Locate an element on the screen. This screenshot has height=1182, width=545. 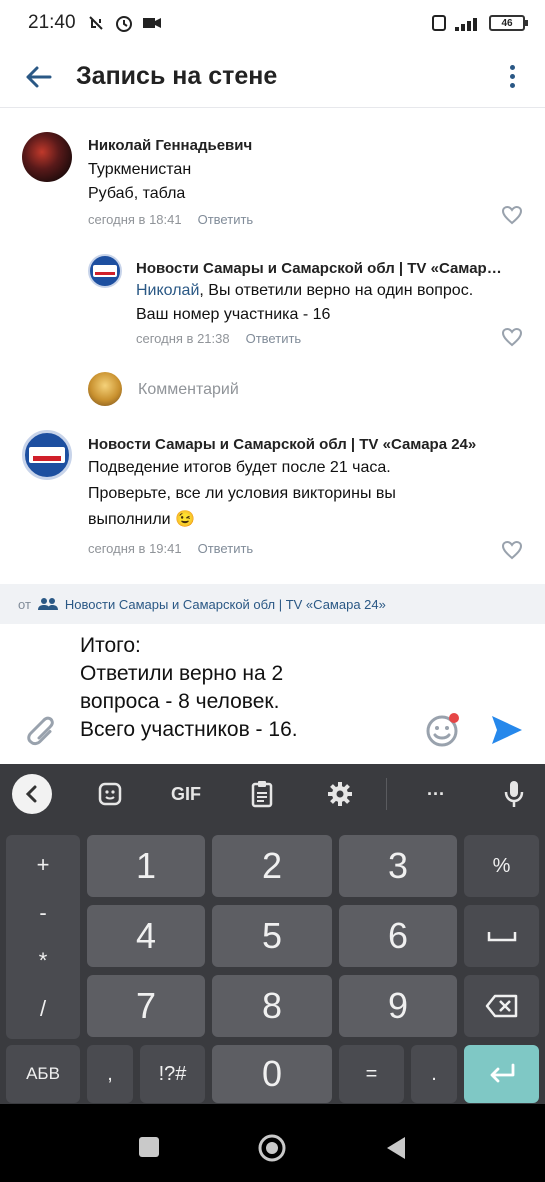
comment-text-part: , Вы ответили верно на один вопрос. is located at coordinates (336, 290).